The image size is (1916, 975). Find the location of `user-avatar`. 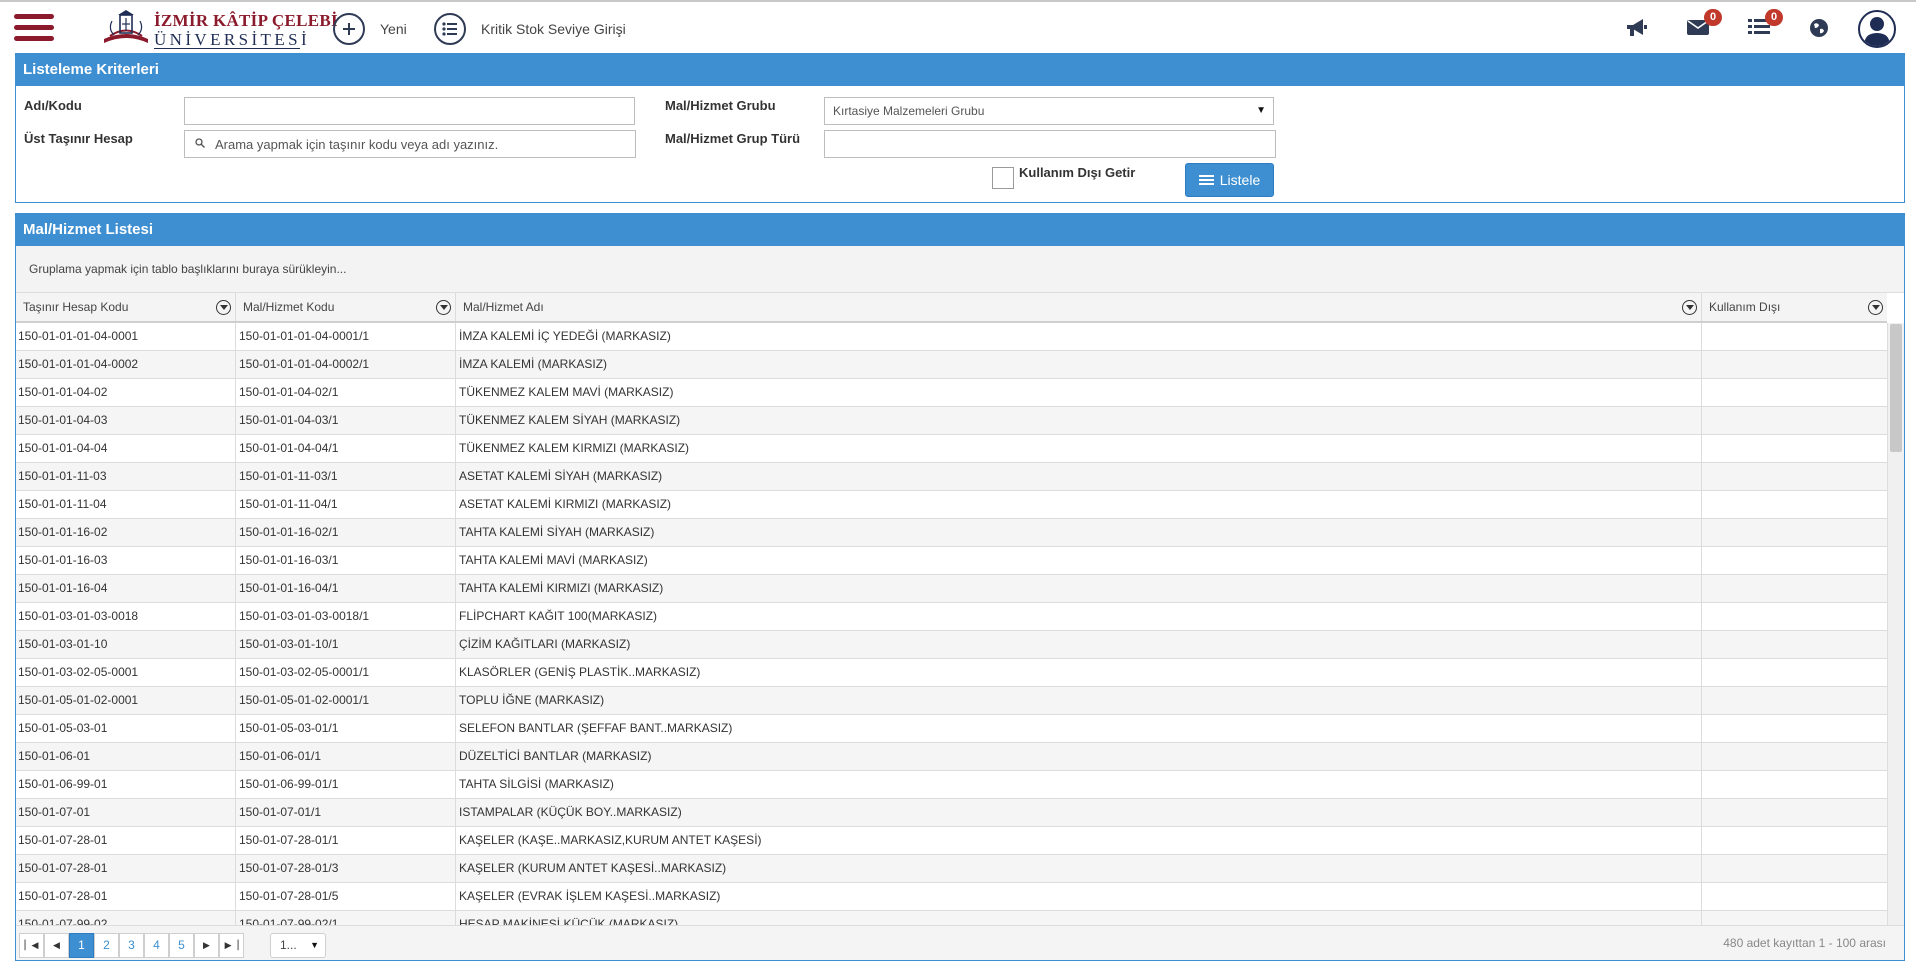

user-avatar is located at coordinates (1877, 29).